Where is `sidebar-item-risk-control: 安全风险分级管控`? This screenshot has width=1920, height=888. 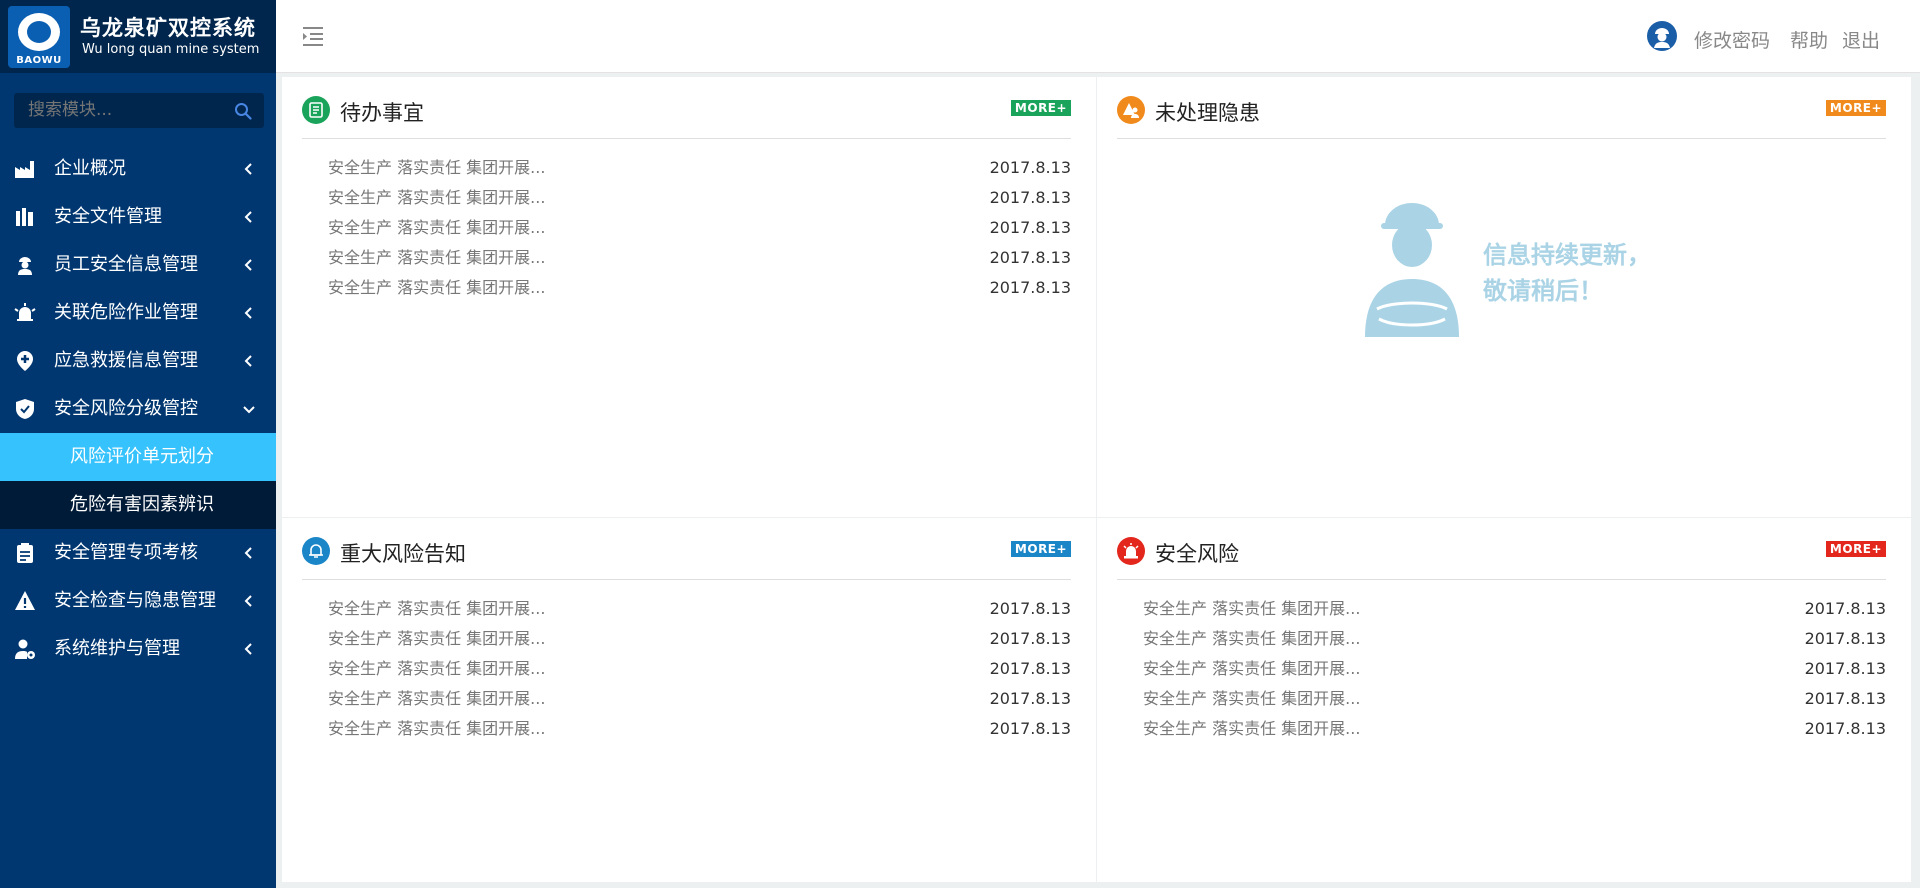 sidebar-item-risk-control: 安全风险分级管控 is located at coordinates (138, 409).